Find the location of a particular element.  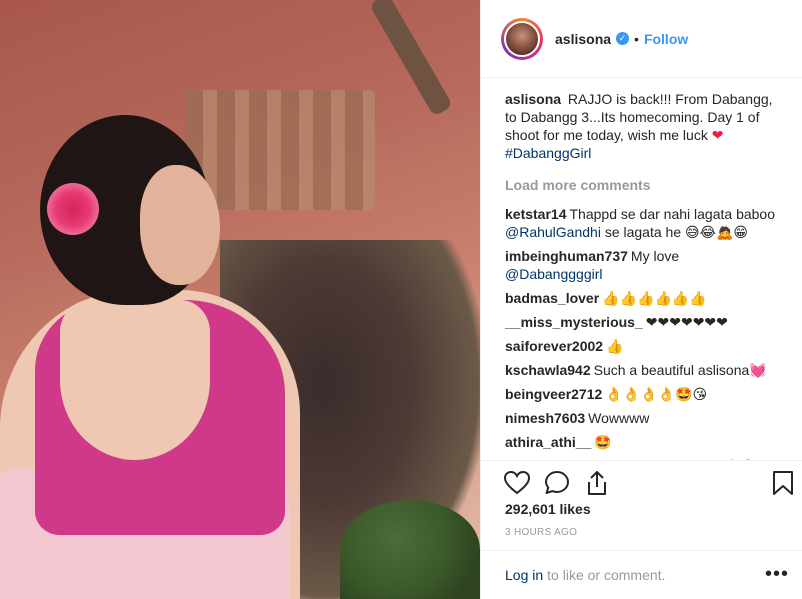

comment-text: 👍 is located at coordinates (615, 346).